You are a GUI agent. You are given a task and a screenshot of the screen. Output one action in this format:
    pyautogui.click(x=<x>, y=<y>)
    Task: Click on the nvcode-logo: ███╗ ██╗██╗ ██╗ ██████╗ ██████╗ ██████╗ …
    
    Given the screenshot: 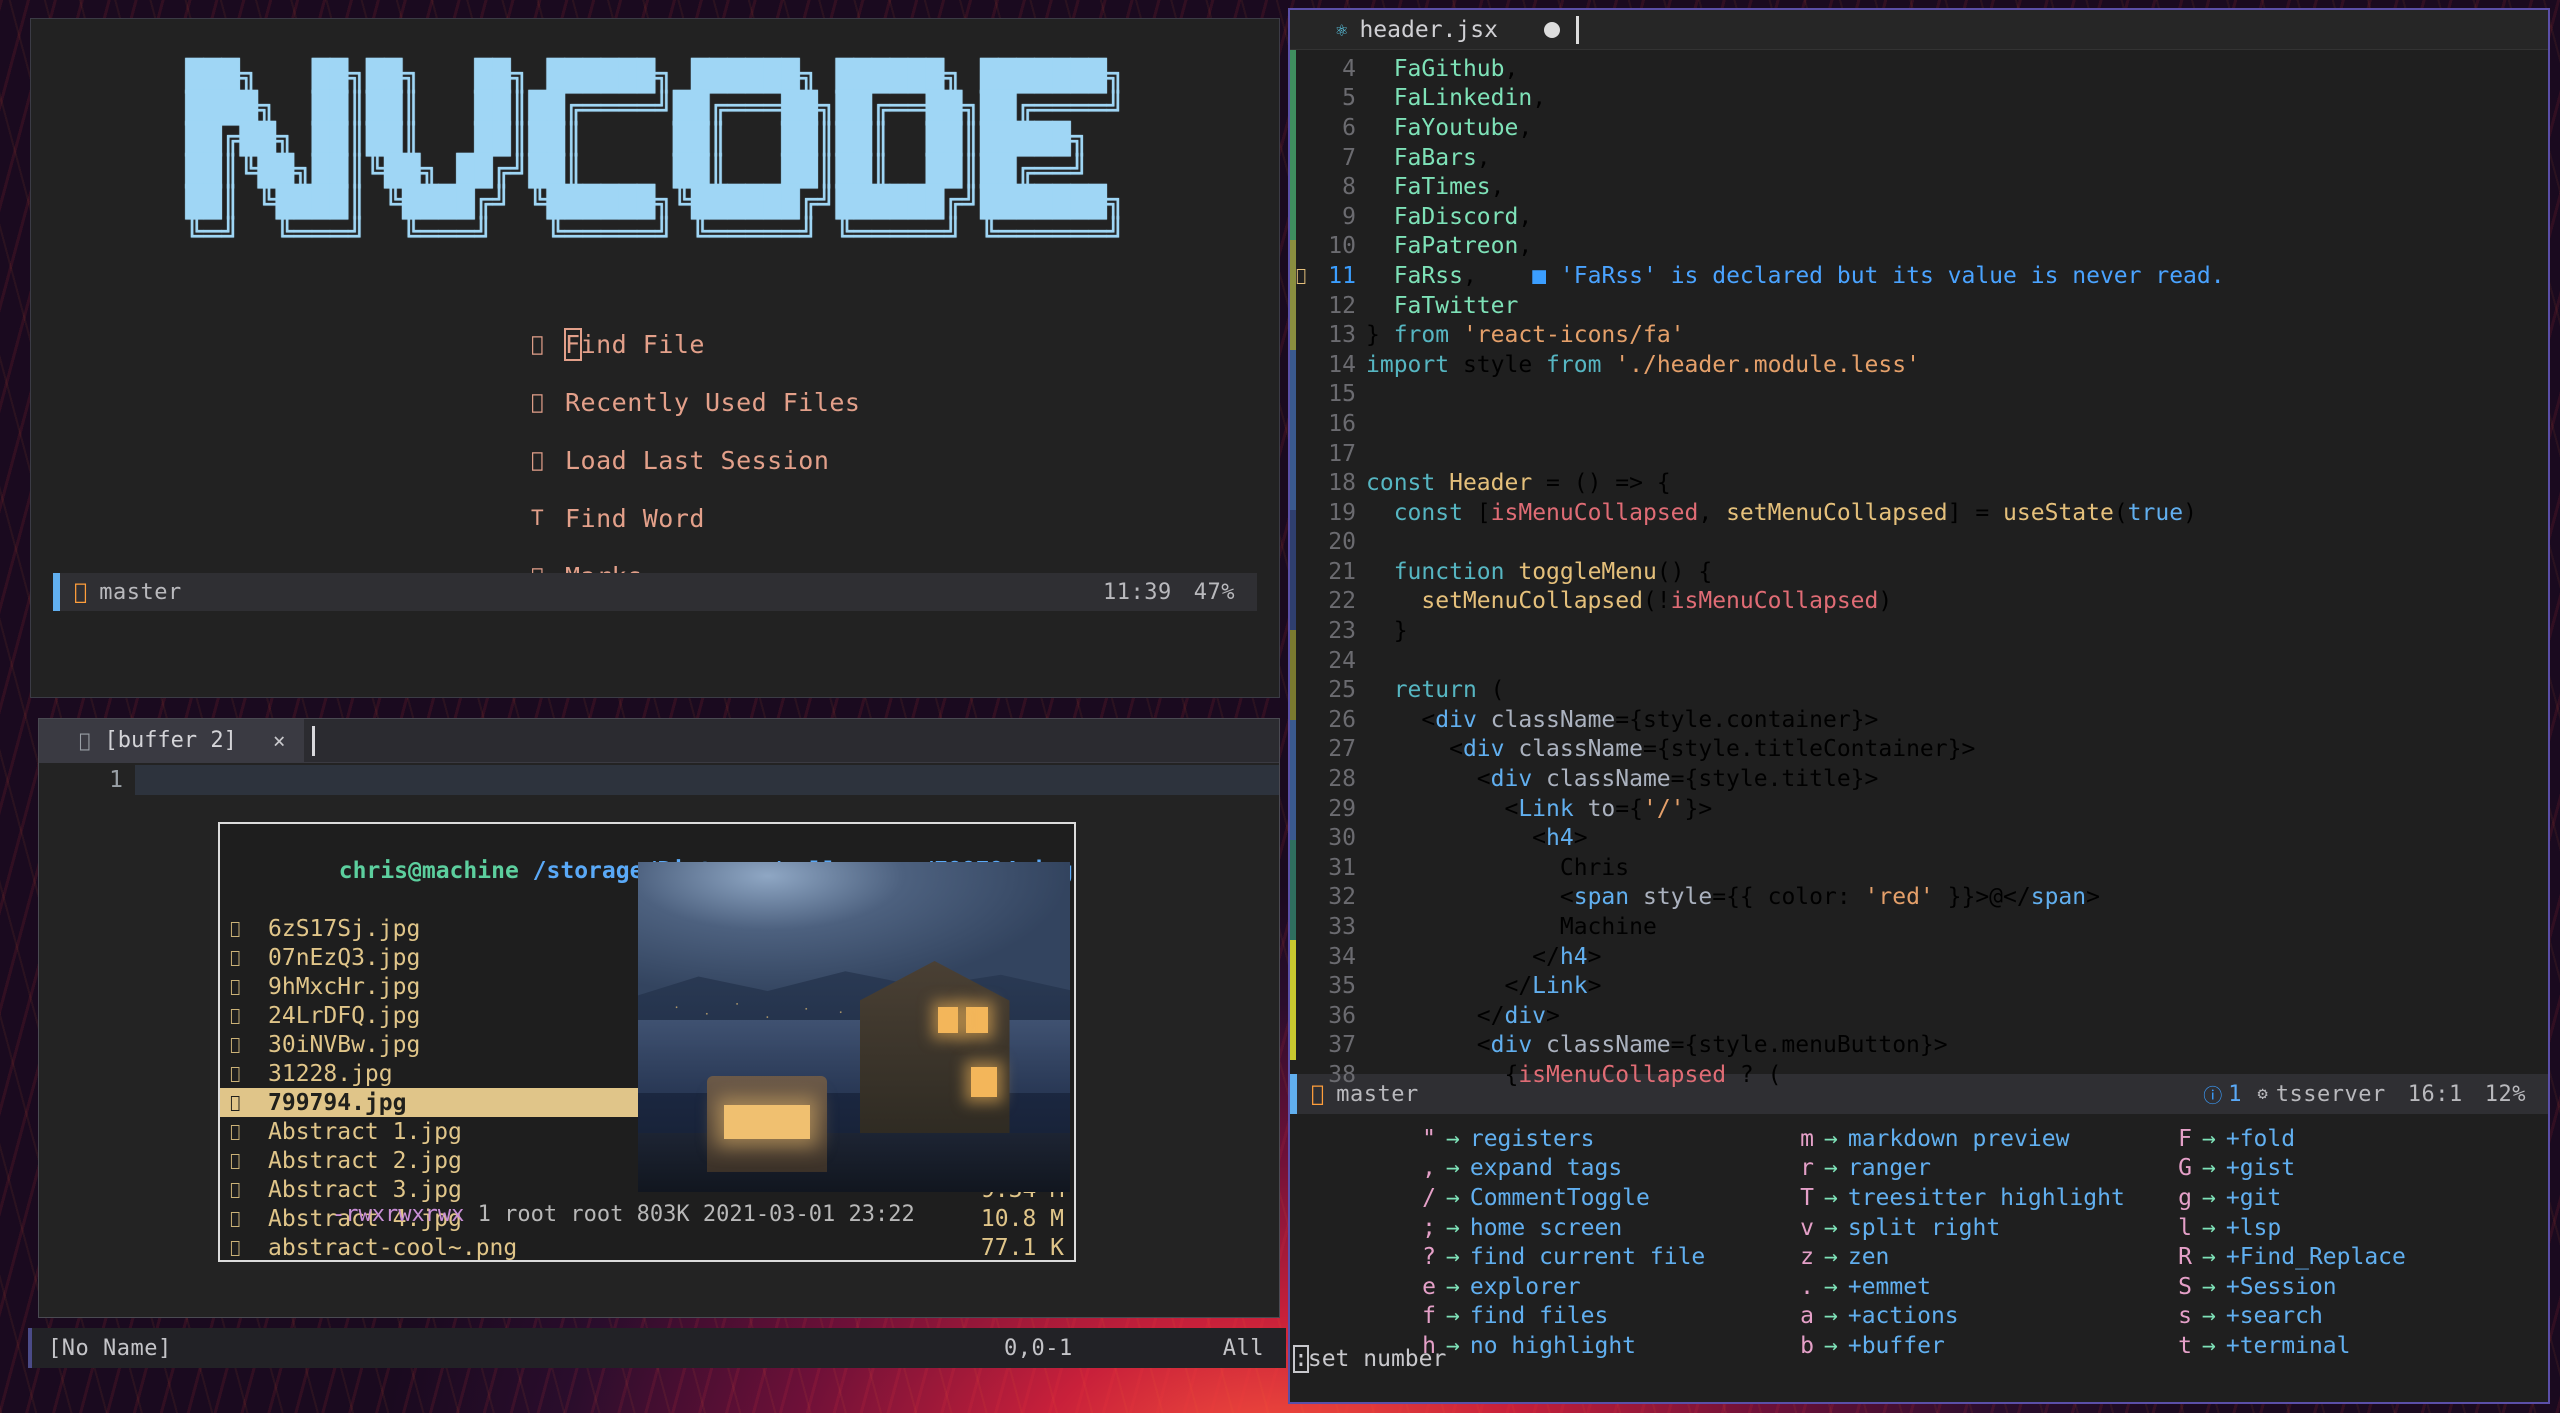 What is the action you would take?
    pyautogui.click(x=655, y=155)
    